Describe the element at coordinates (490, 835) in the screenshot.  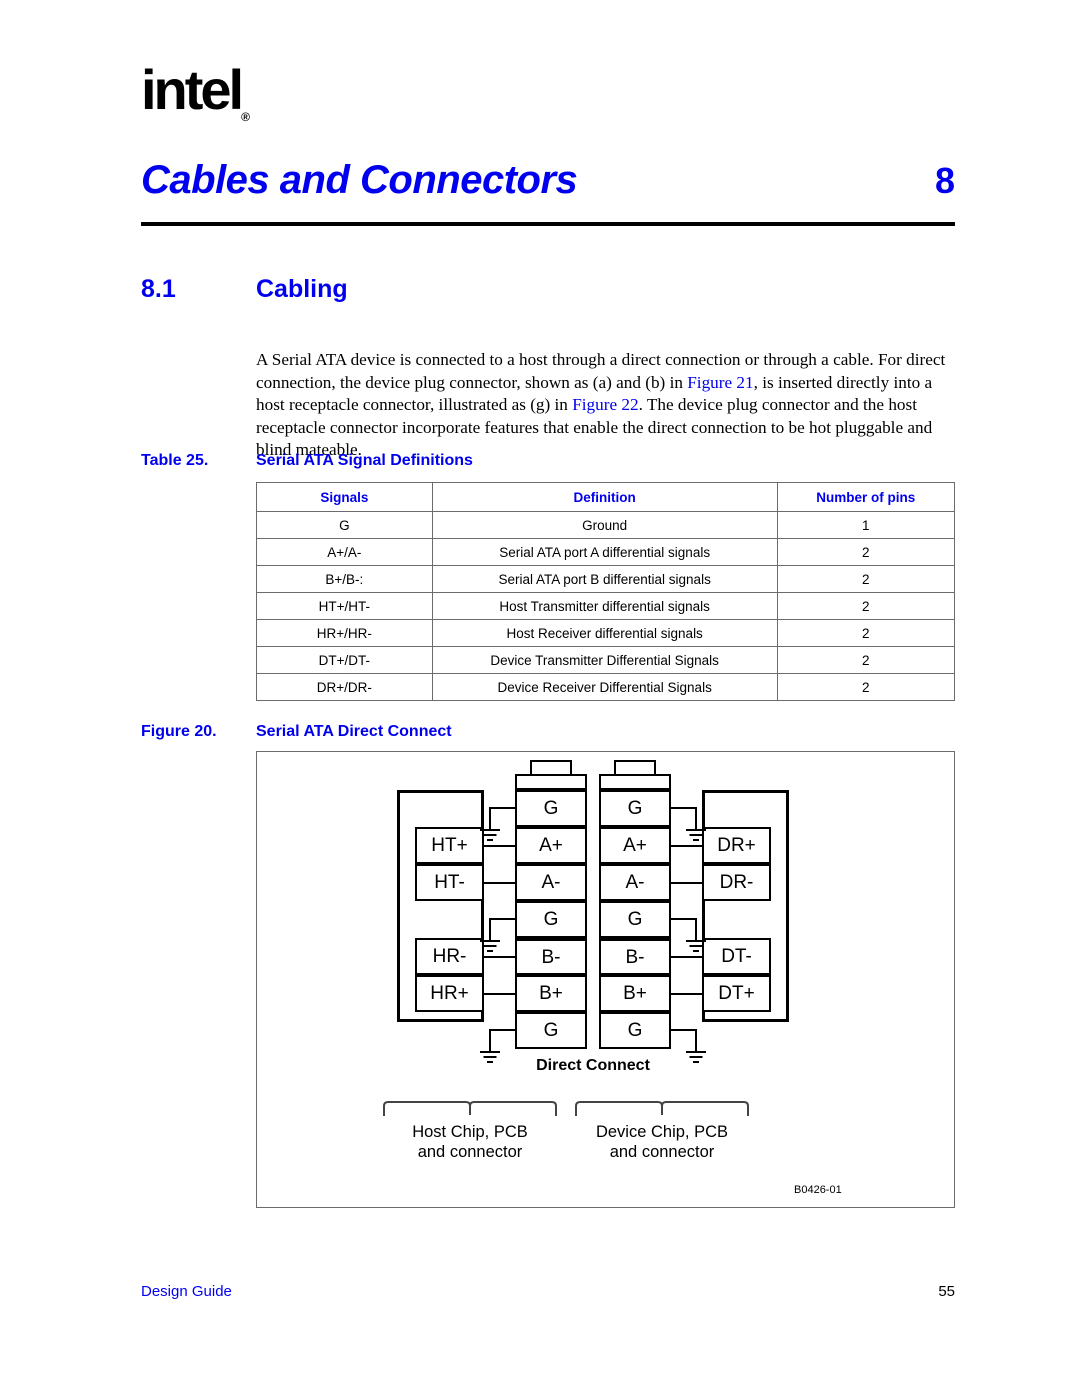
I see `ground-symbol-host-g1` at that location.